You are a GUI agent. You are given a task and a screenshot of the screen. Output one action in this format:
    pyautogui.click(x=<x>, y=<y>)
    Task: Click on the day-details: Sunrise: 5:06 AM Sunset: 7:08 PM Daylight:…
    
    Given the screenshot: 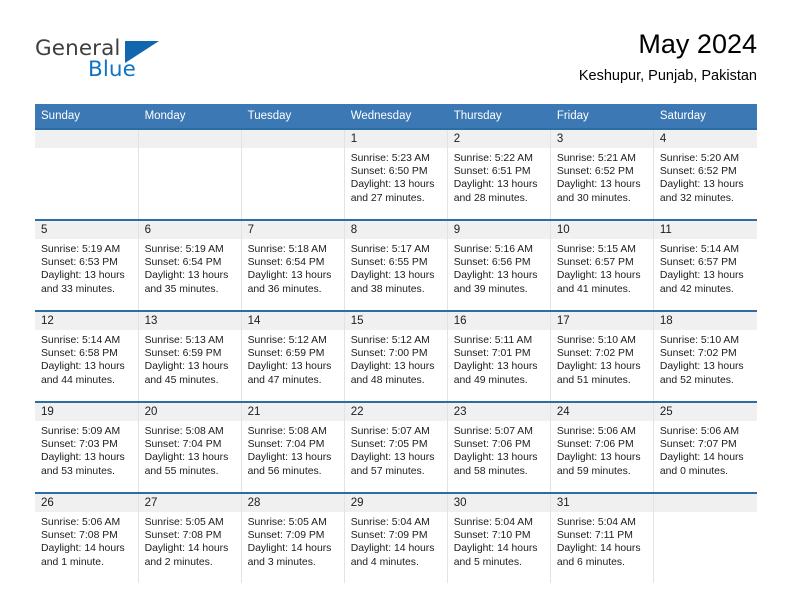 What is the action you would take?
    pyautogui.click(x=86, y=540)
    